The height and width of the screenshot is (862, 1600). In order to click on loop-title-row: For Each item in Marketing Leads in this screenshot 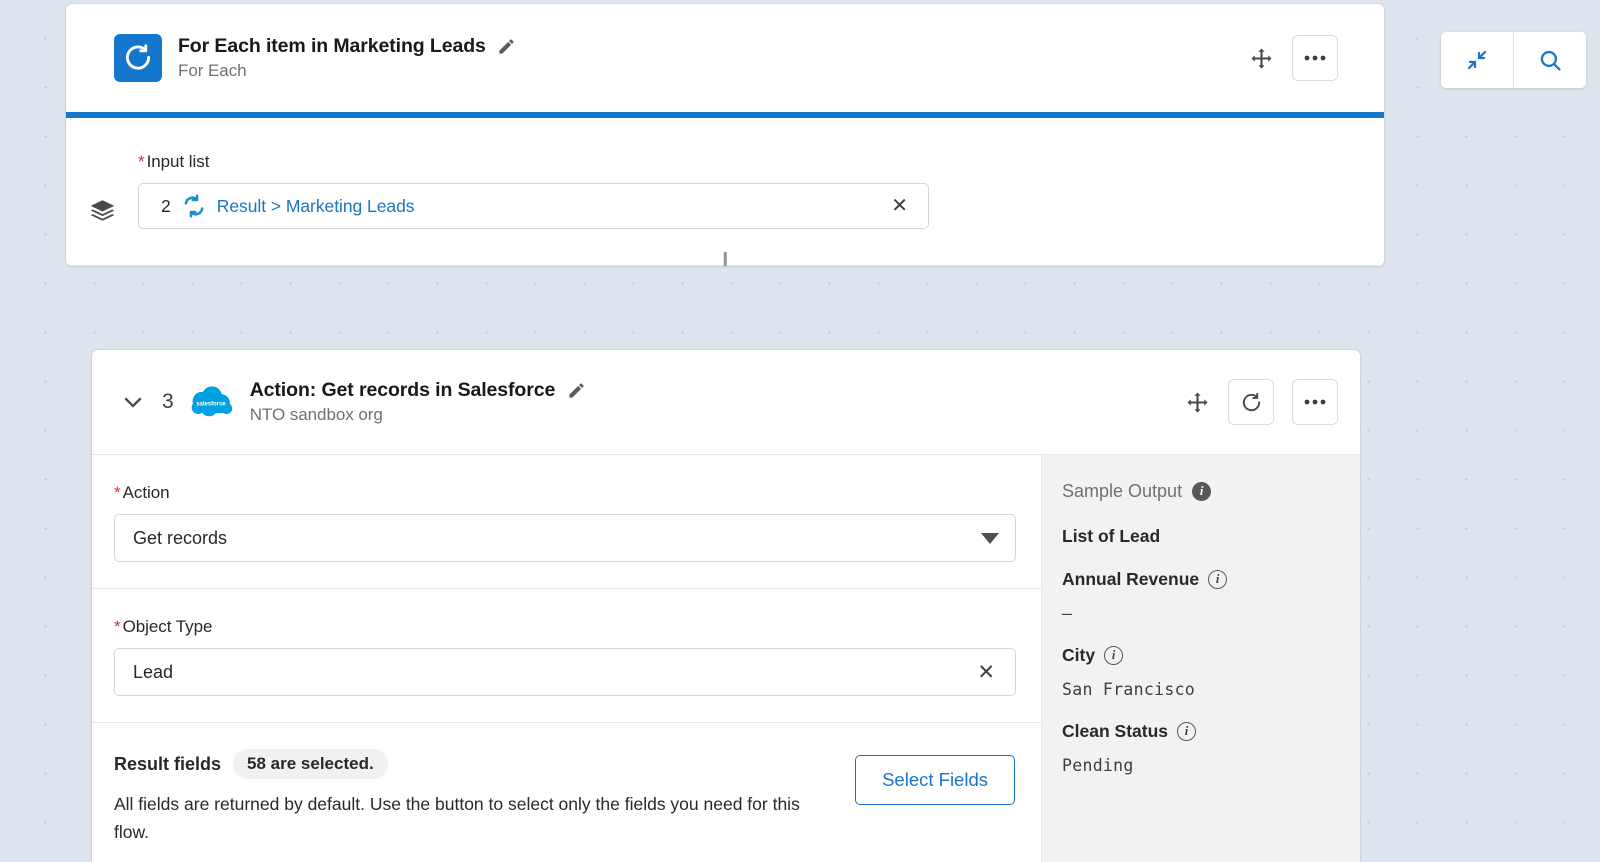, I will do `click(347, 46)`.